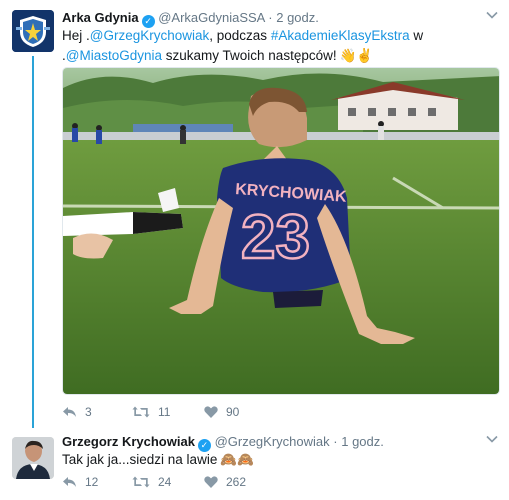 The width and height of the screenshot is (509, 500). Describe the element at coordinates (151, 412) in the screenshot. I see `retweet-button: 11` at that location.